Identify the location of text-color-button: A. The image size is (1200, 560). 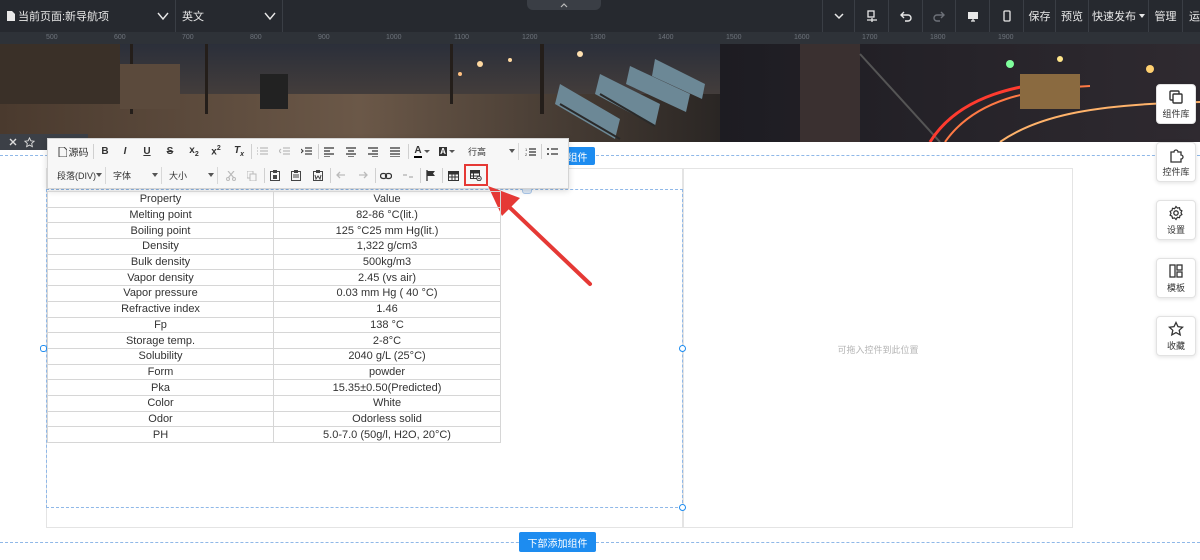
(422, 151).